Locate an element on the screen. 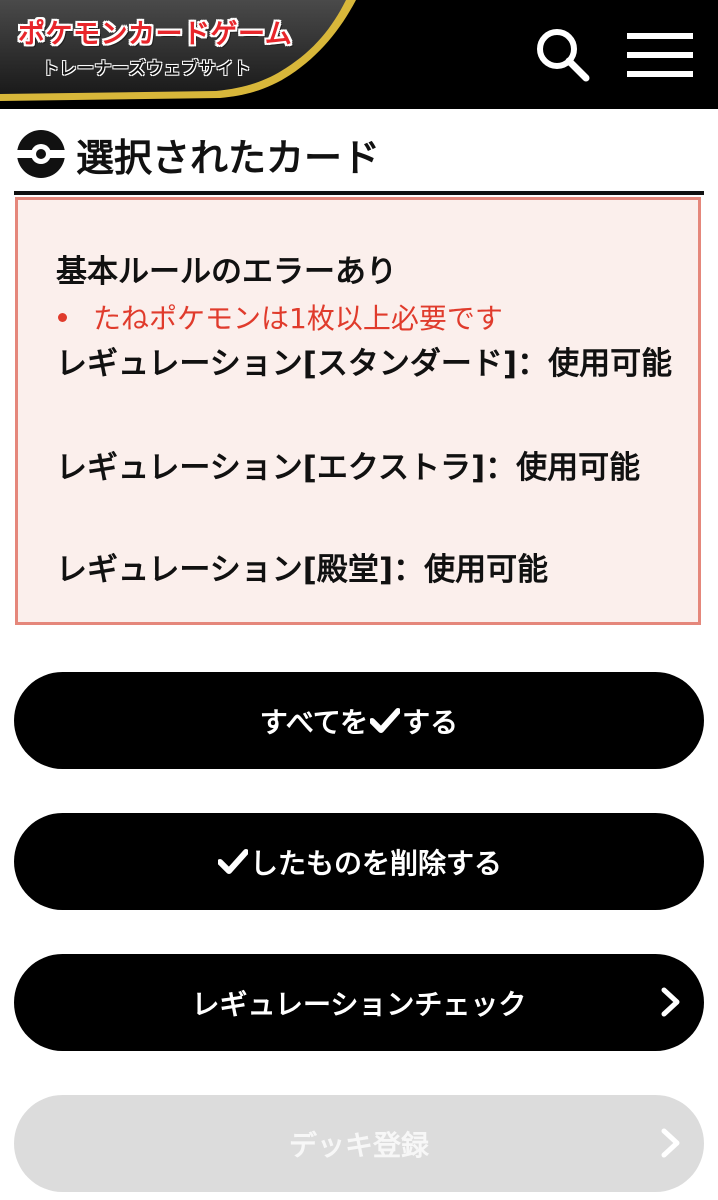  hamburger-menu-icon is located at coordinates (660, 55).